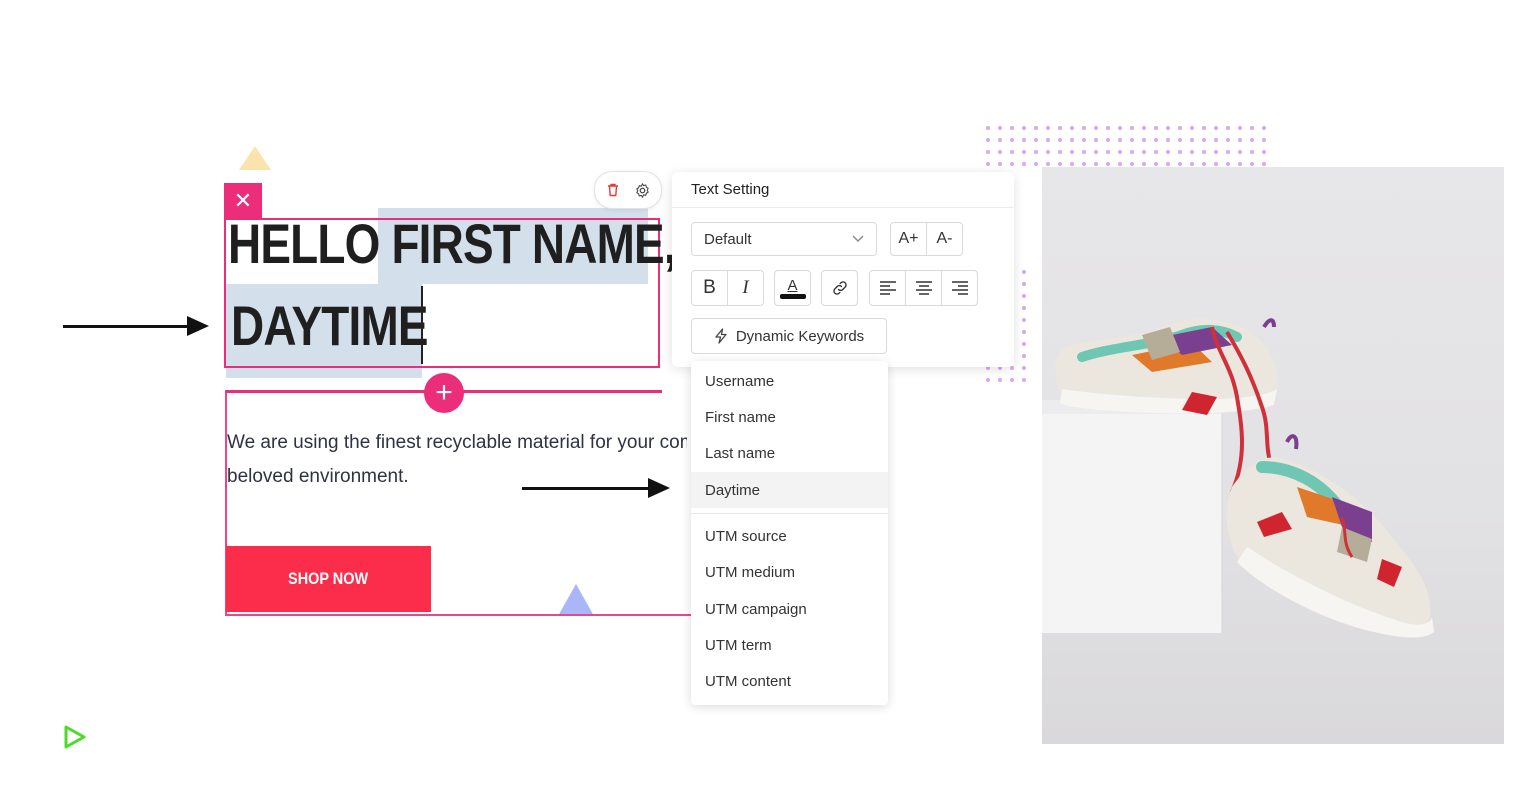 The height and width of the screenshot is (800, 1520). I want to click on keyword-daytime: Daytime, so click(789, 490).